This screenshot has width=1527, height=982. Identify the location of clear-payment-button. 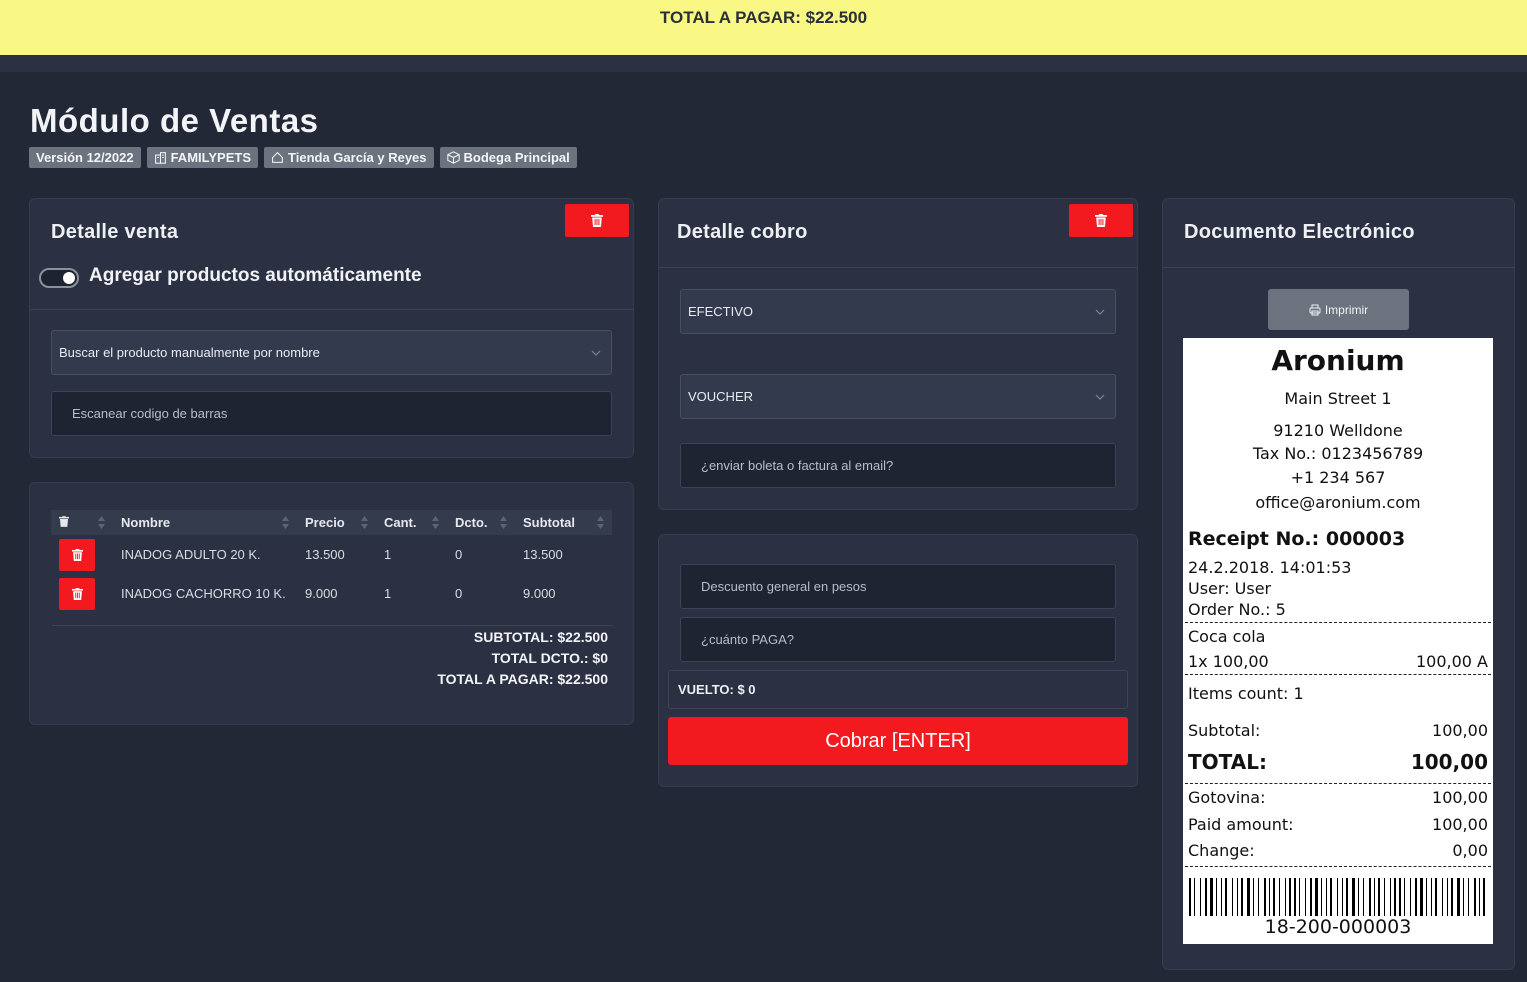
(1101, 220).